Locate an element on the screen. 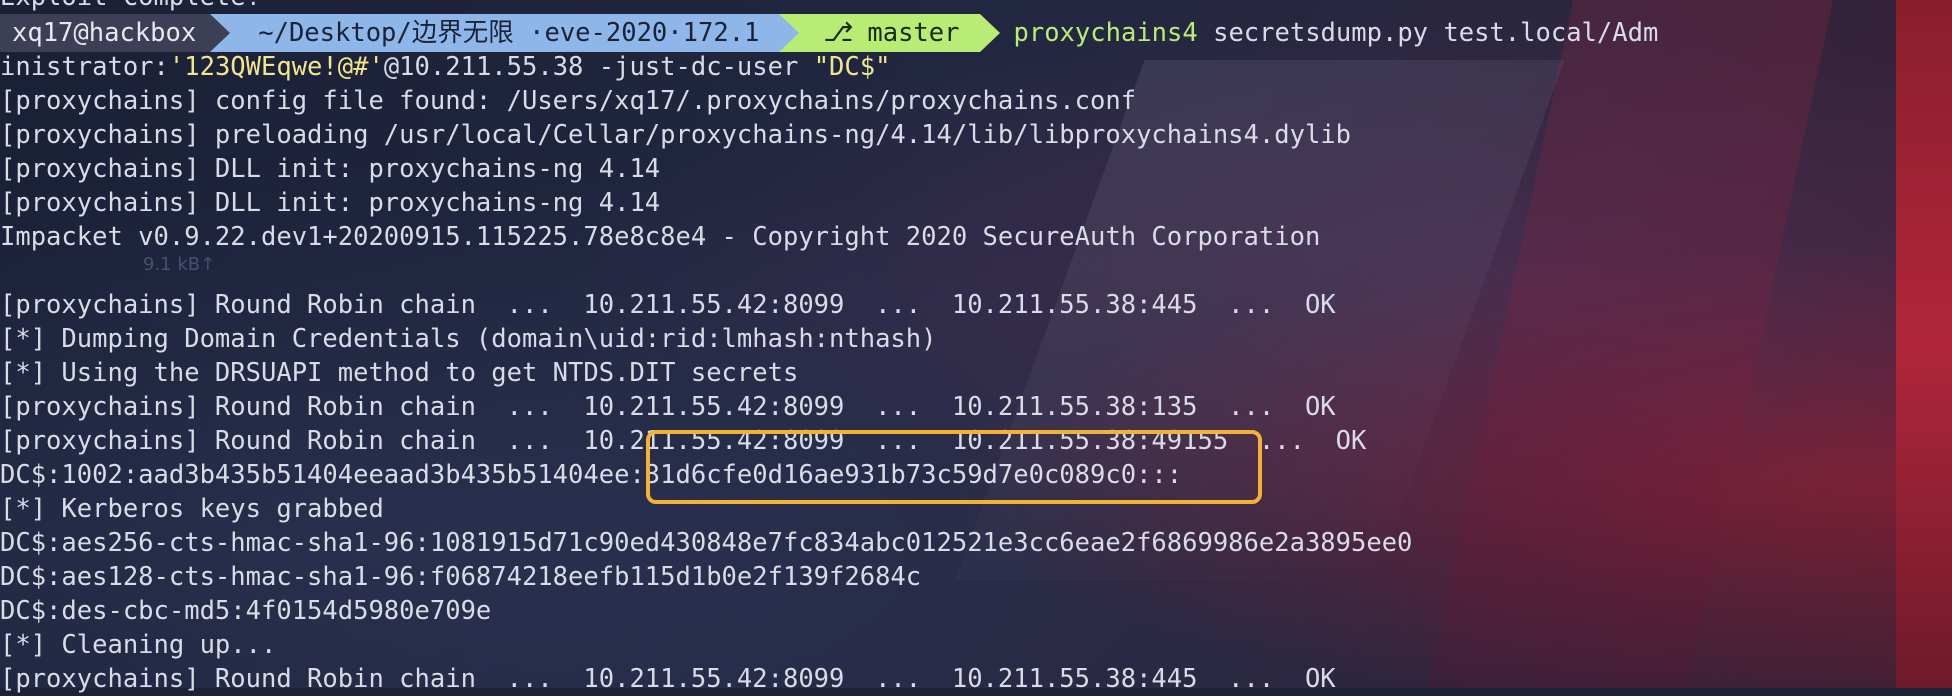  command-args: secretsdump.py test.local/Adm is located at coordinates (1428, 33).